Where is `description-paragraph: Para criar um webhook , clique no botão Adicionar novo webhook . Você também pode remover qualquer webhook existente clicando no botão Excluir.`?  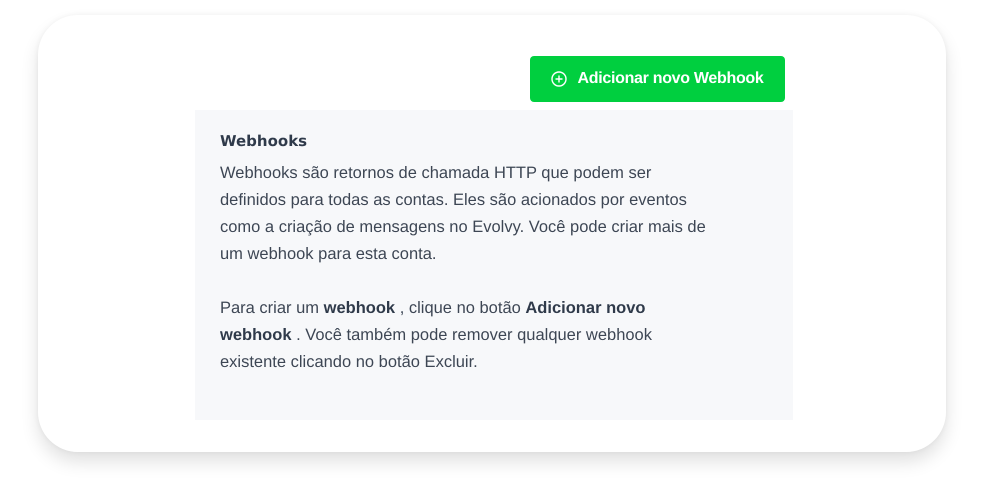 description-paragraph: Para criar um webhook , clique no botão Adicionar novo webhook . Você também pode remover qualquer webhook existente clicando no botão Excluir. is located at coordinates (436, 335).